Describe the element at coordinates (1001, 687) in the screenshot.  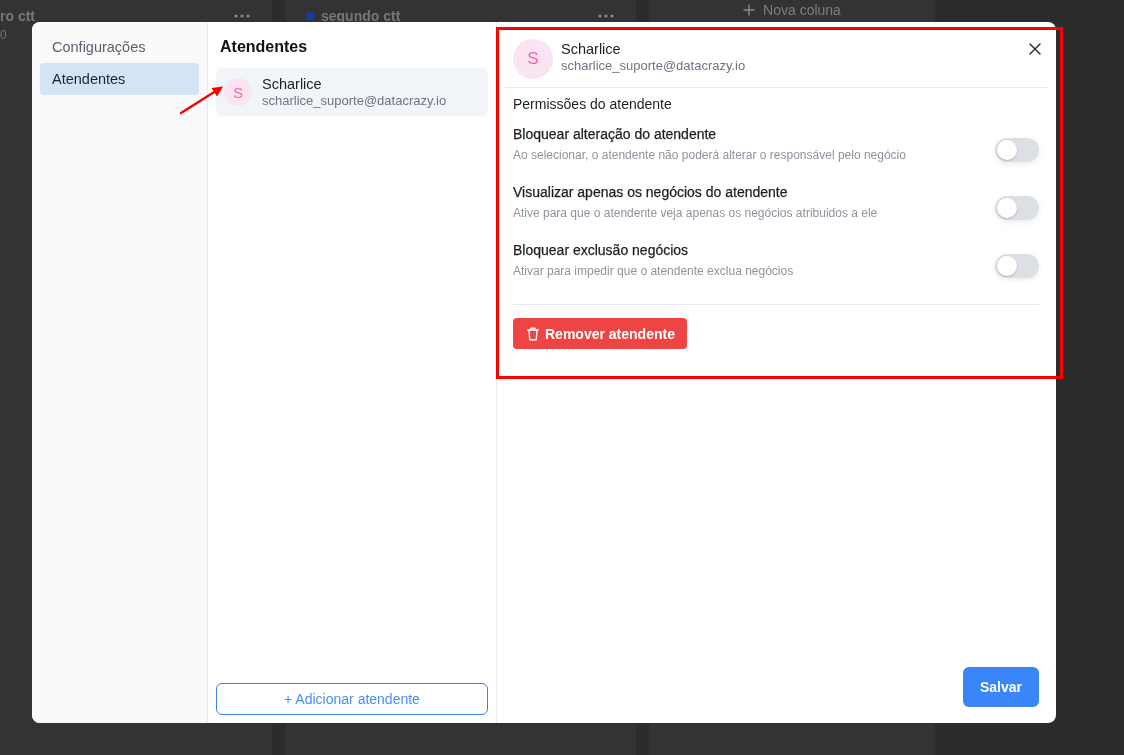
I see `save-button: Salvar` at that location.